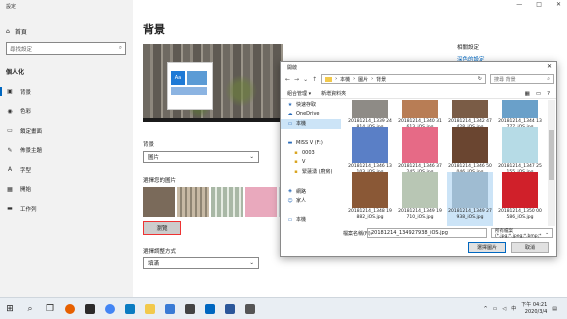 This screenshot has height=319, width=567. Describe the element at coordinates (10, 308) in the screenshot. I see `start-icon: ⊞` at that location.